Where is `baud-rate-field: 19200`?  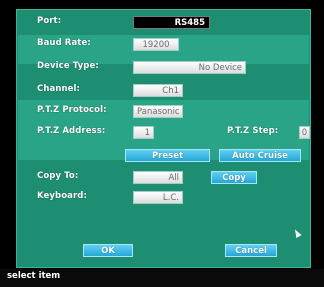
baud-rate-field: 19200 is located at coordinates (156, 44).